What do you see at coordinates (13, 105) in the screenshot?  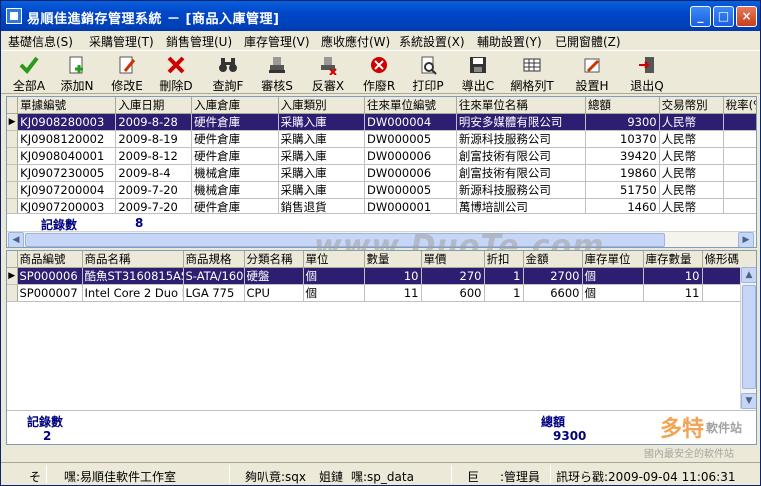 I see `row-indicator-header` at bounding box center [13, 105].